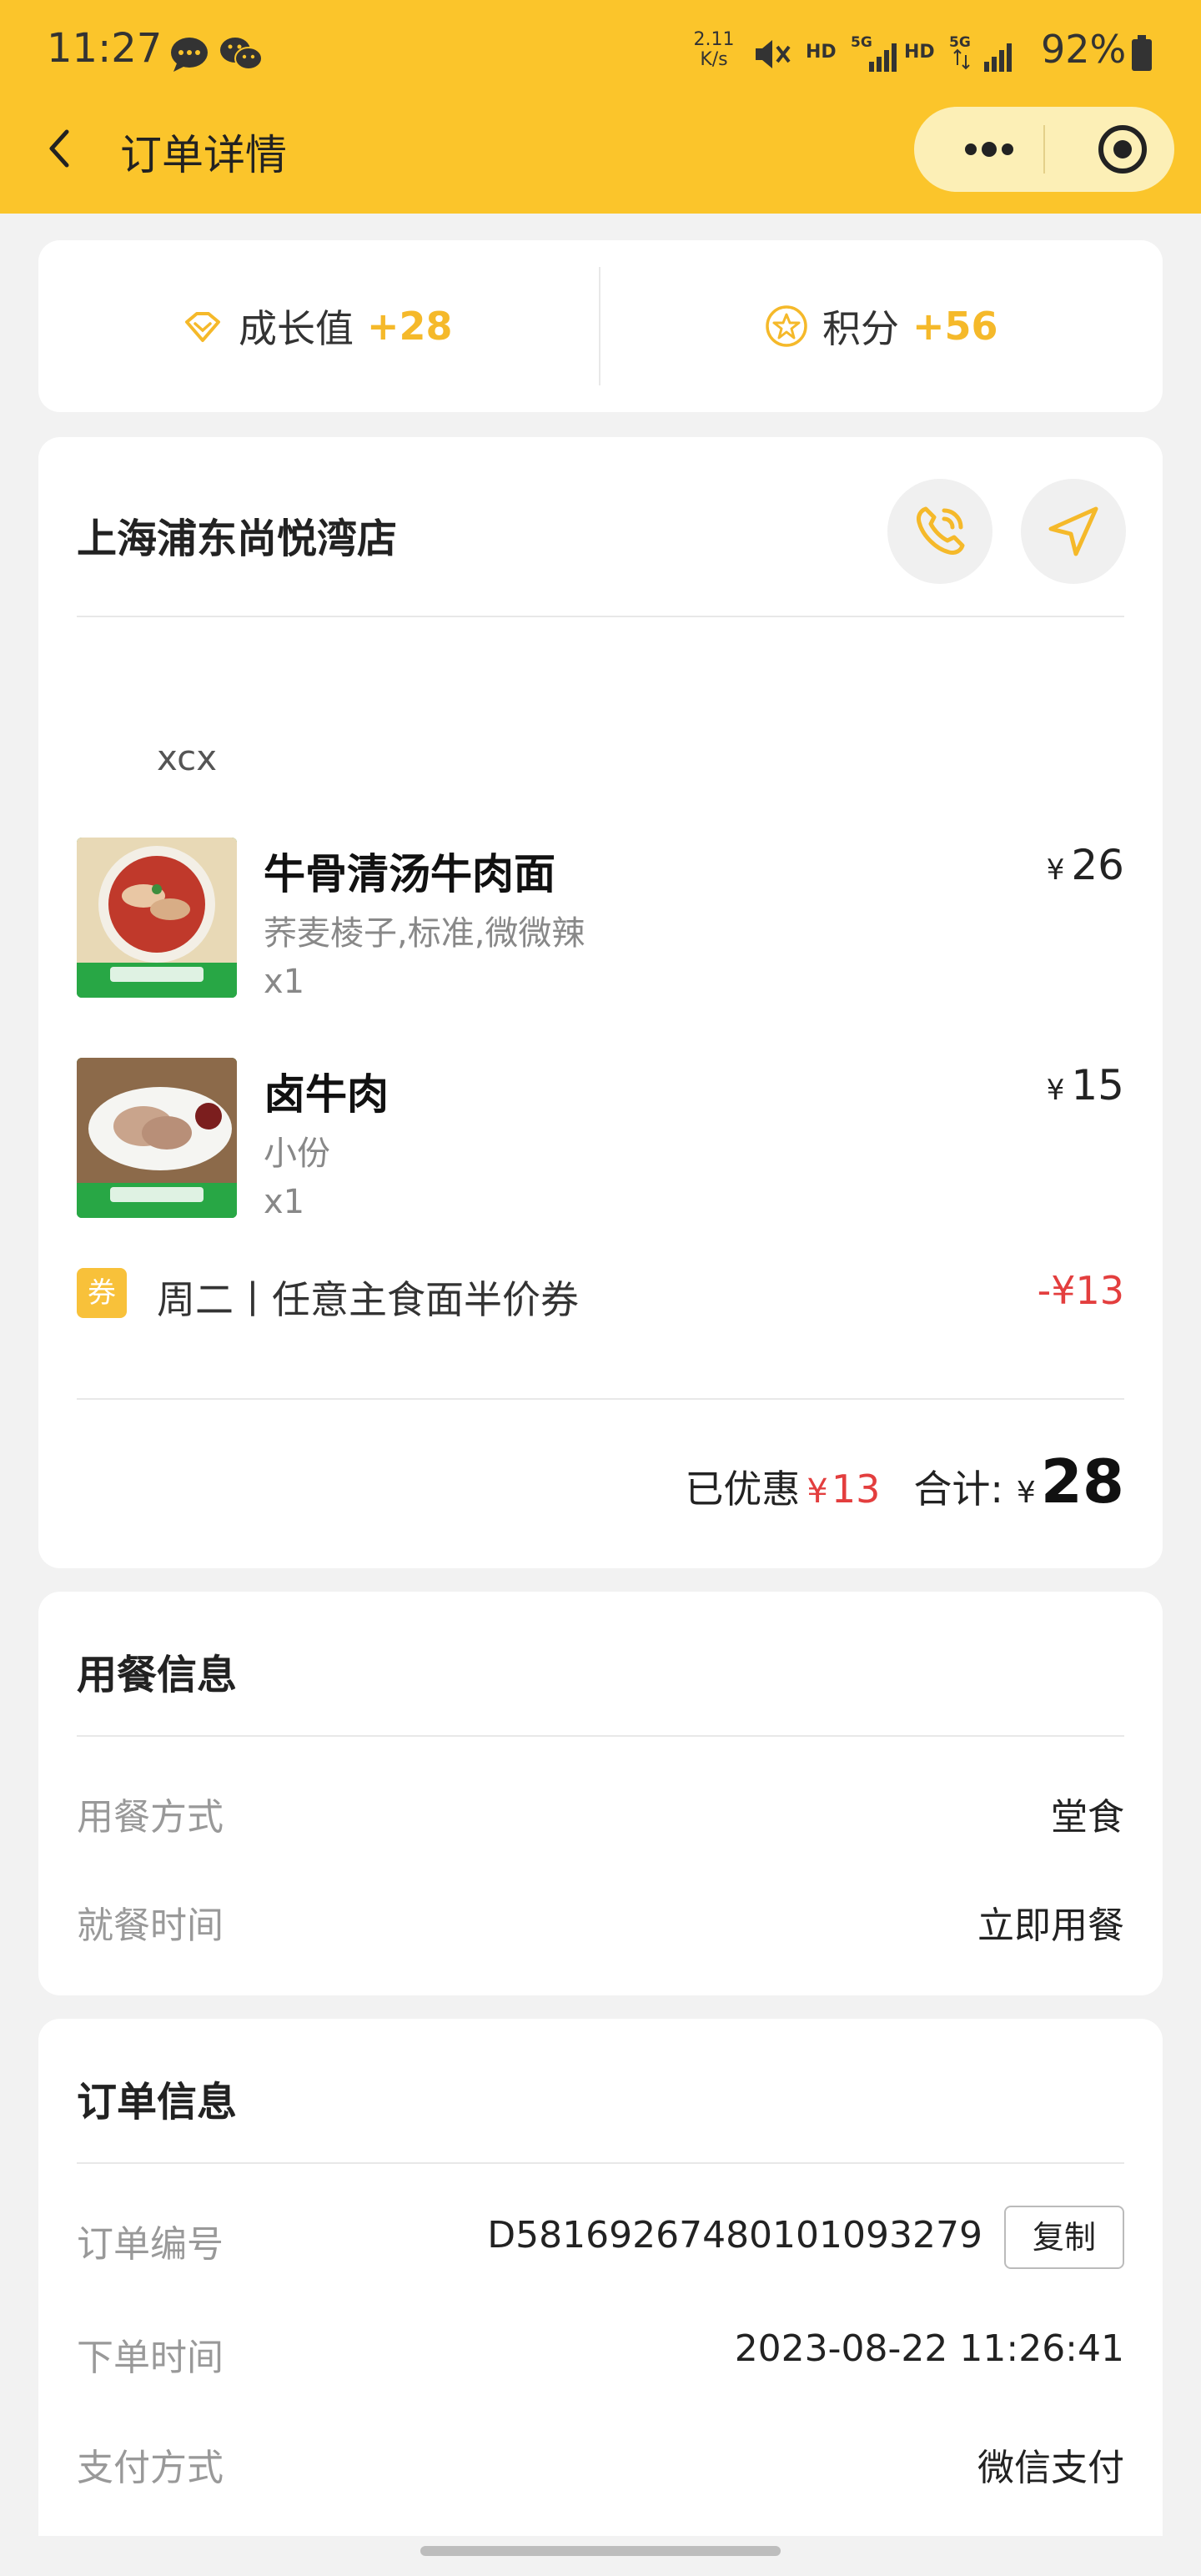 The width and height of the screenshot is (1201, 2576). Describe the element at coordinates (151, 1925) in the screenshot. I see `dining-time-label: 就餐时间` at that location.